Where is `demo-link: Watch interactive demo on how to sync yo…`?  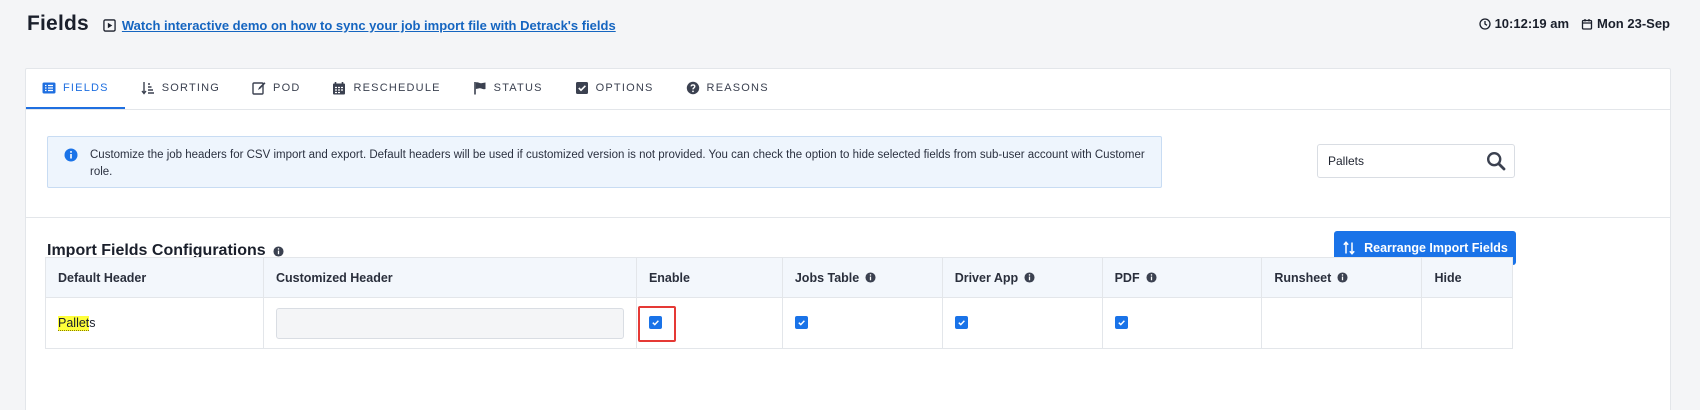 demo-link: Watch interactive demo on how to sync yo… is located at coordinates (369, 25).